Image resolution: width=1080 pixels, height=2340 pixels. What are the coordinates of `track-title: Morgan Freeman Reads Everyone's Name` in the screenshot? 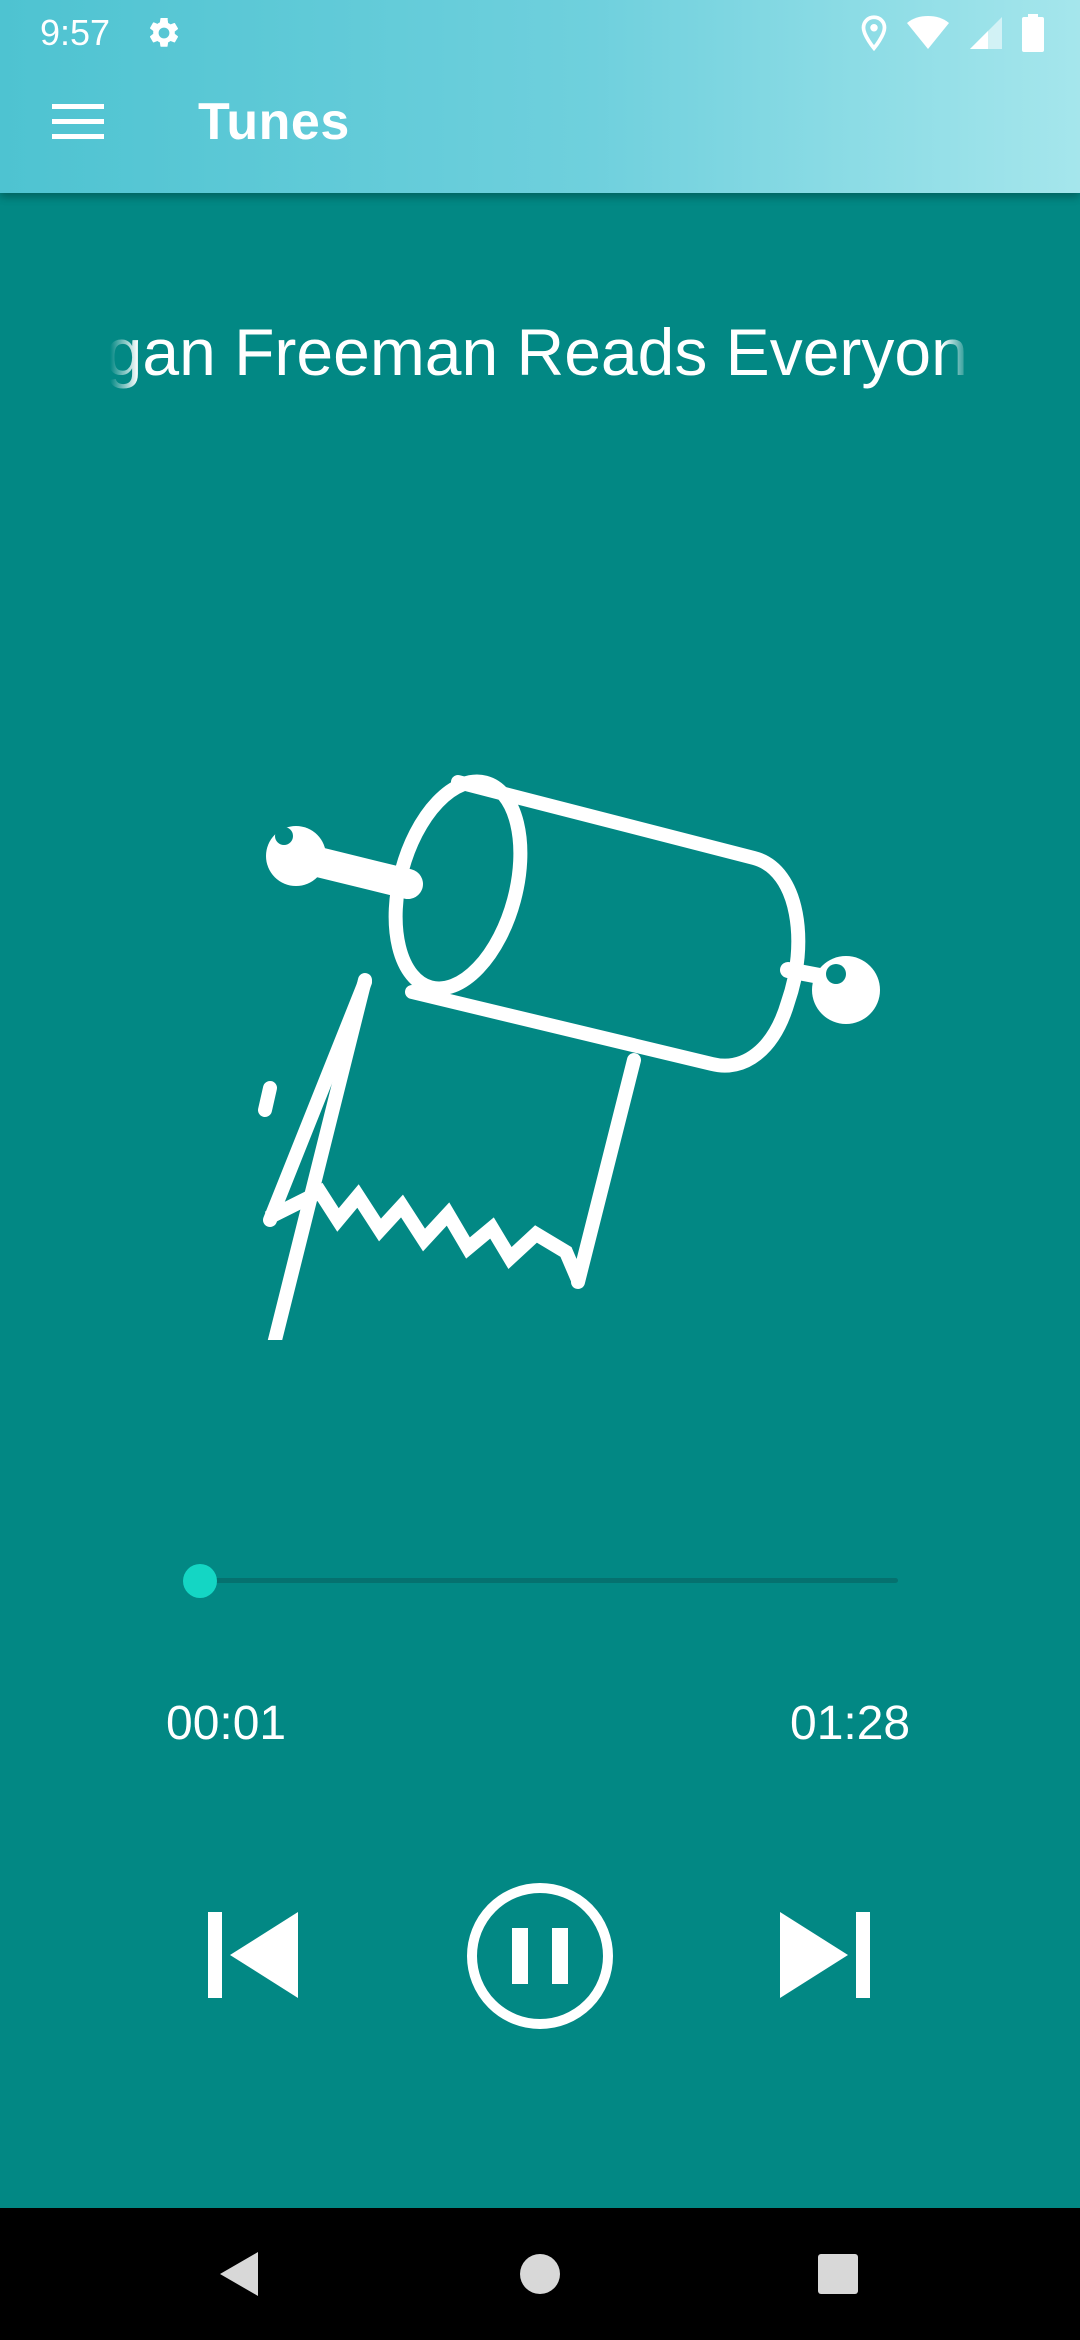 It's located at (540, 352).